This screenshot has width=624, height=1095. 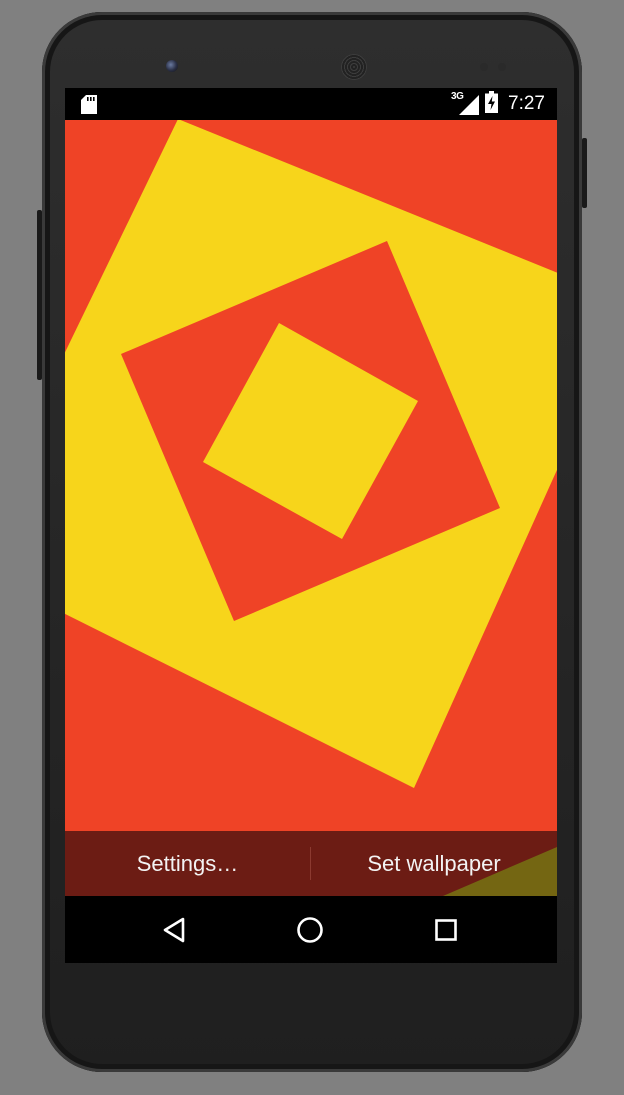 I want to click on volume-button, so click(x=39, y=295).